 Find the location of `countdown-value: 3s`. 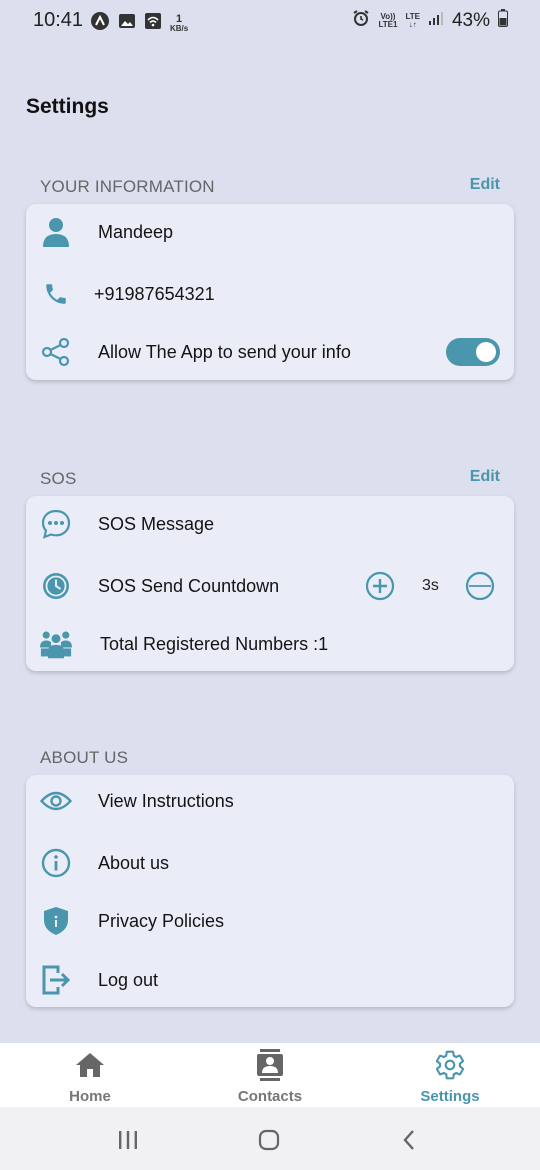

countdown-value: 3s is located at coordinates (430, 585).